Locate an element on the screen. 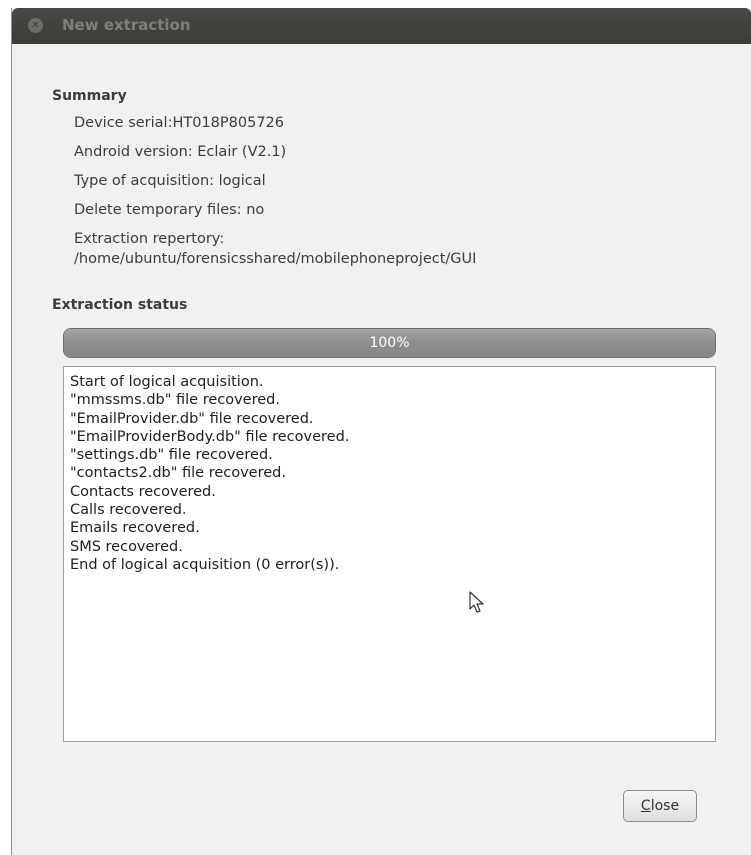  window-title: New extraction is located at coordinates (126, 25).